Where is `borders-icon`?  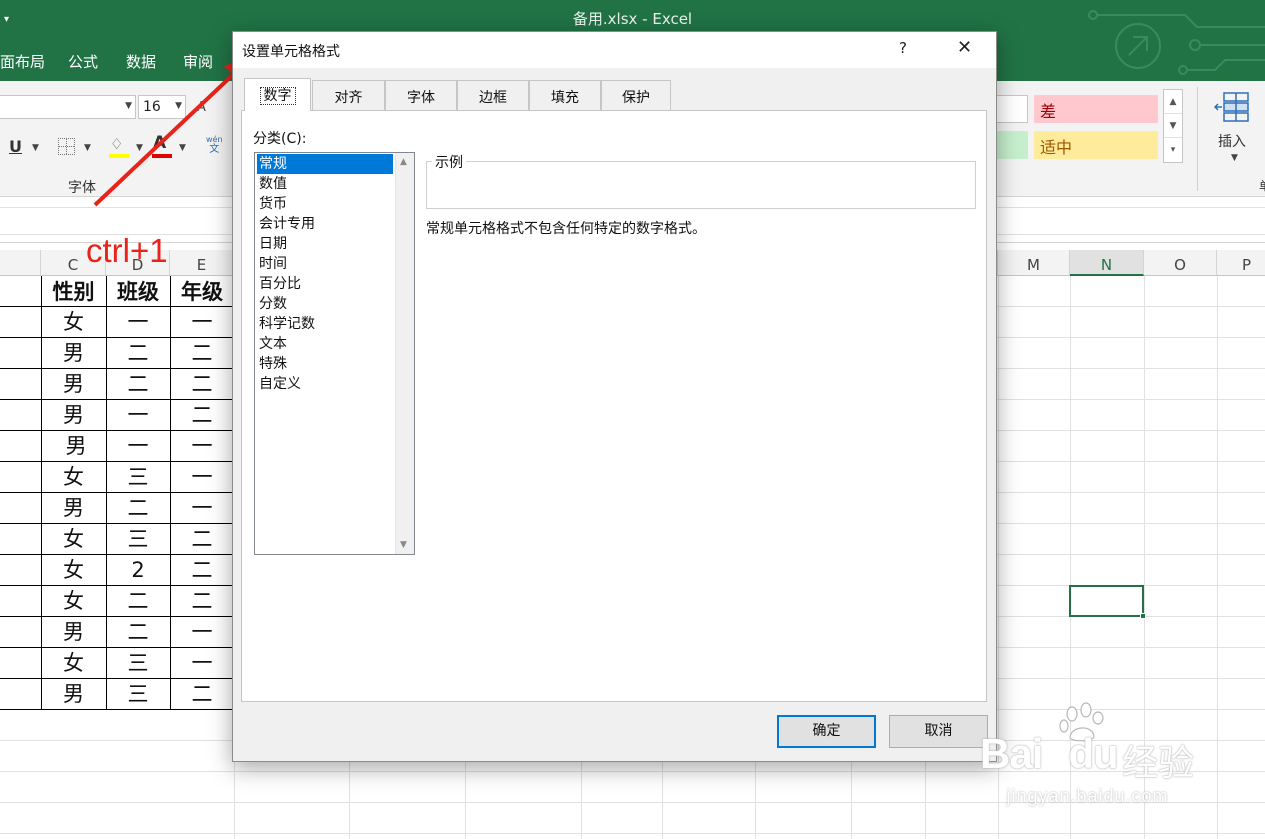
borders-icon is located at coordinates (66, 146).